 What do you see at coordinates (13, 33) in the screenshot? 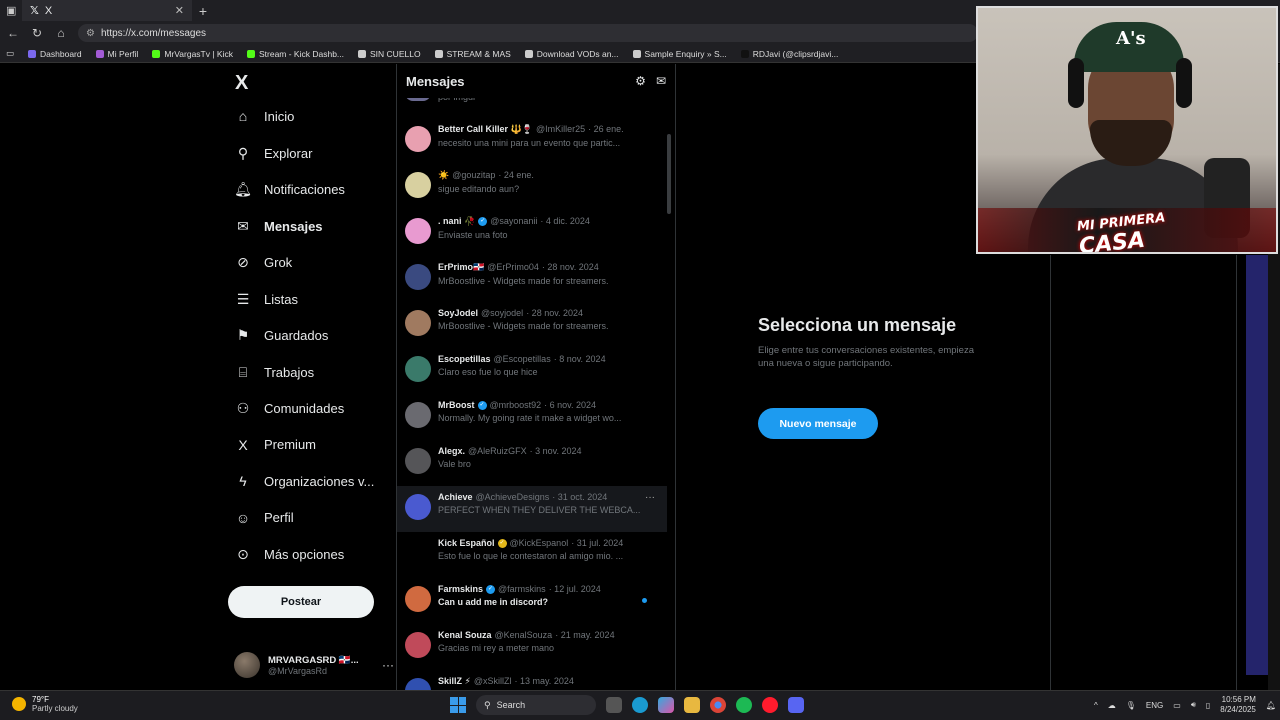
I see `back-arrow-icon: ←` at bounding box center [13, 33].